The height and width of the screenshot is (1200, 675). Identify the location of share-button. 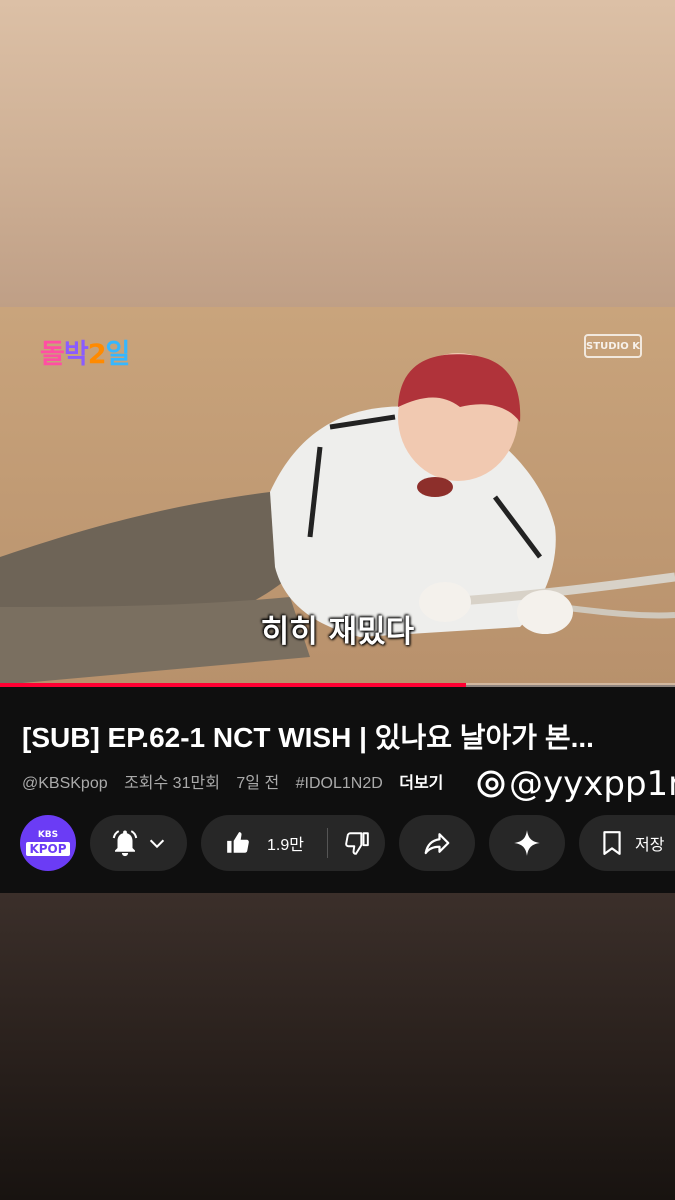
(437, 843).